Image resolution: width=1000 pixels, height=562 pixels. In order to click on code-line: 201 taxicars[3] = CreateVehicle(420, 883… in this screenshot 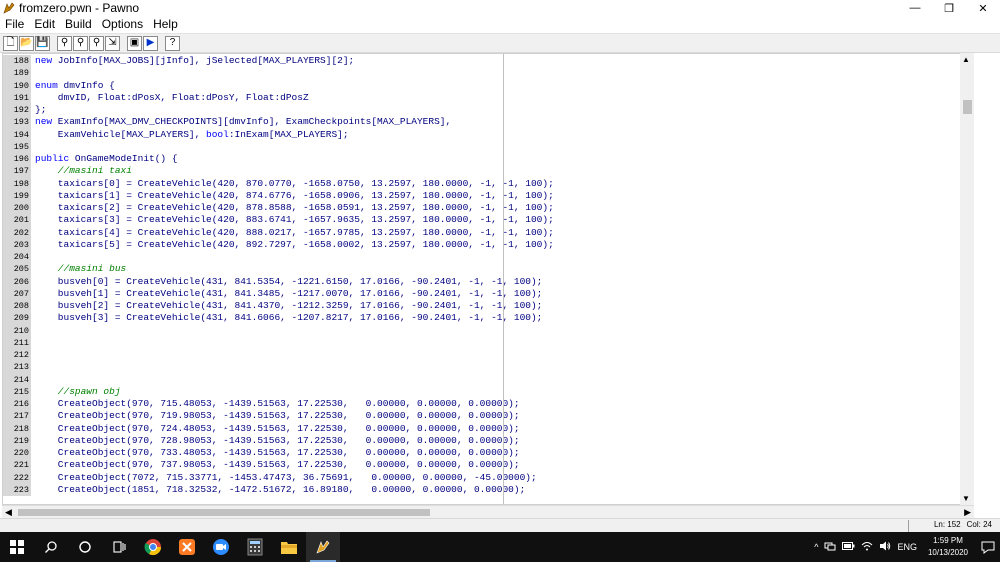, I will do `click(483, 220)`.